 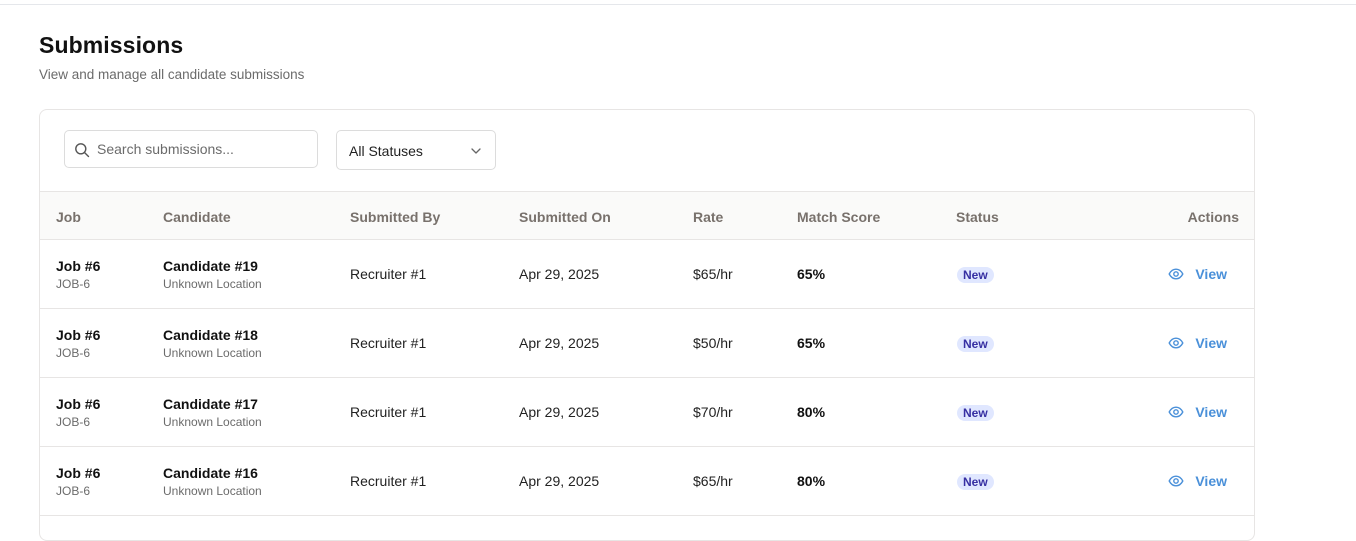 What do you see at coordinates (395, 217) in the screenshot?
I see `column-header-submitted-by: Submitted By` at bounding box center [395, 217].